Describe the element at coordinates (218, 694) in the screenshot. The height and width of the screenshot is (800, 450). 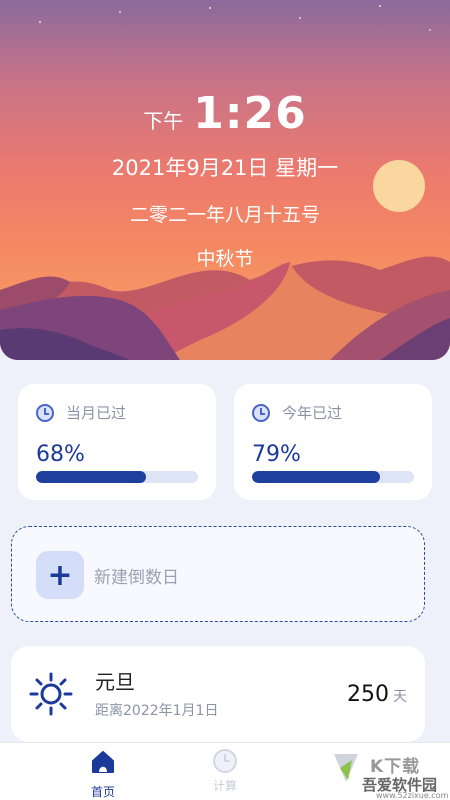
I see `event-card: 元旦 距离2022年1月1日 250 天` at that location.